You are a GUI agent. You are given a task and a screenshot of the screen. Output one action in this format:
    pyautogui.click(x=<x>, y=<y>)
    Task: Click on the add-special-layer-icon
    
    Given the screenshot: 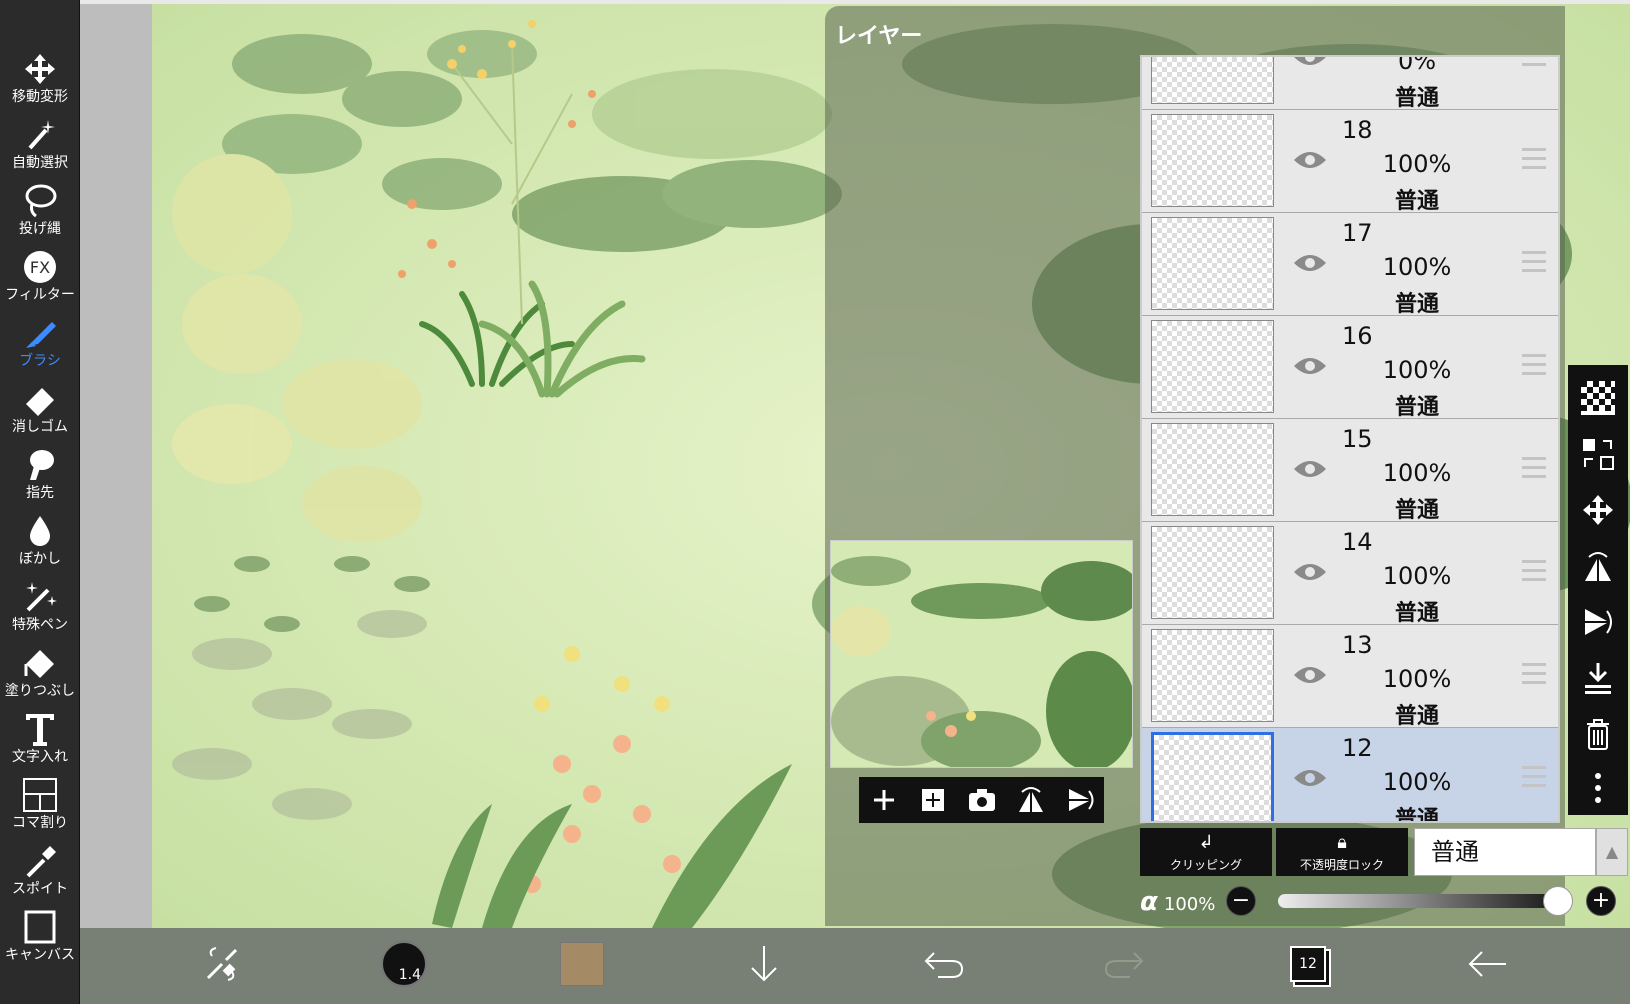 What is the action you would take?
    pyautogui.click(x=933, y=800)
    